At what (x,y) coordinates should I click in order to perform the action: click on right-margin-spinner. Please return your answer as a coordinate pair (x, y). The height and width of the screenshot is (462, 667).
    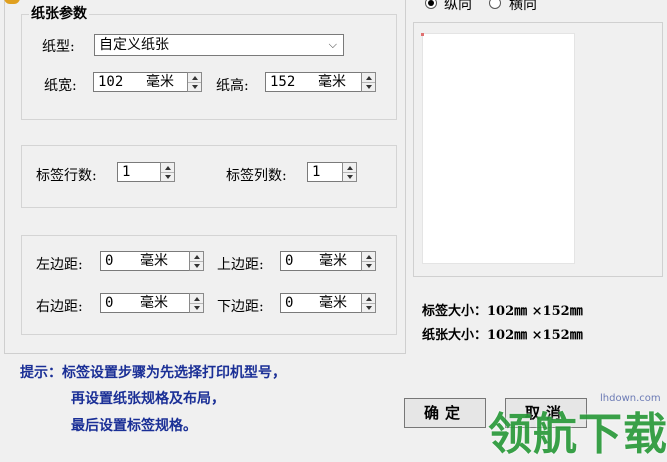
    Looking at the image, I should click on (196, 303).